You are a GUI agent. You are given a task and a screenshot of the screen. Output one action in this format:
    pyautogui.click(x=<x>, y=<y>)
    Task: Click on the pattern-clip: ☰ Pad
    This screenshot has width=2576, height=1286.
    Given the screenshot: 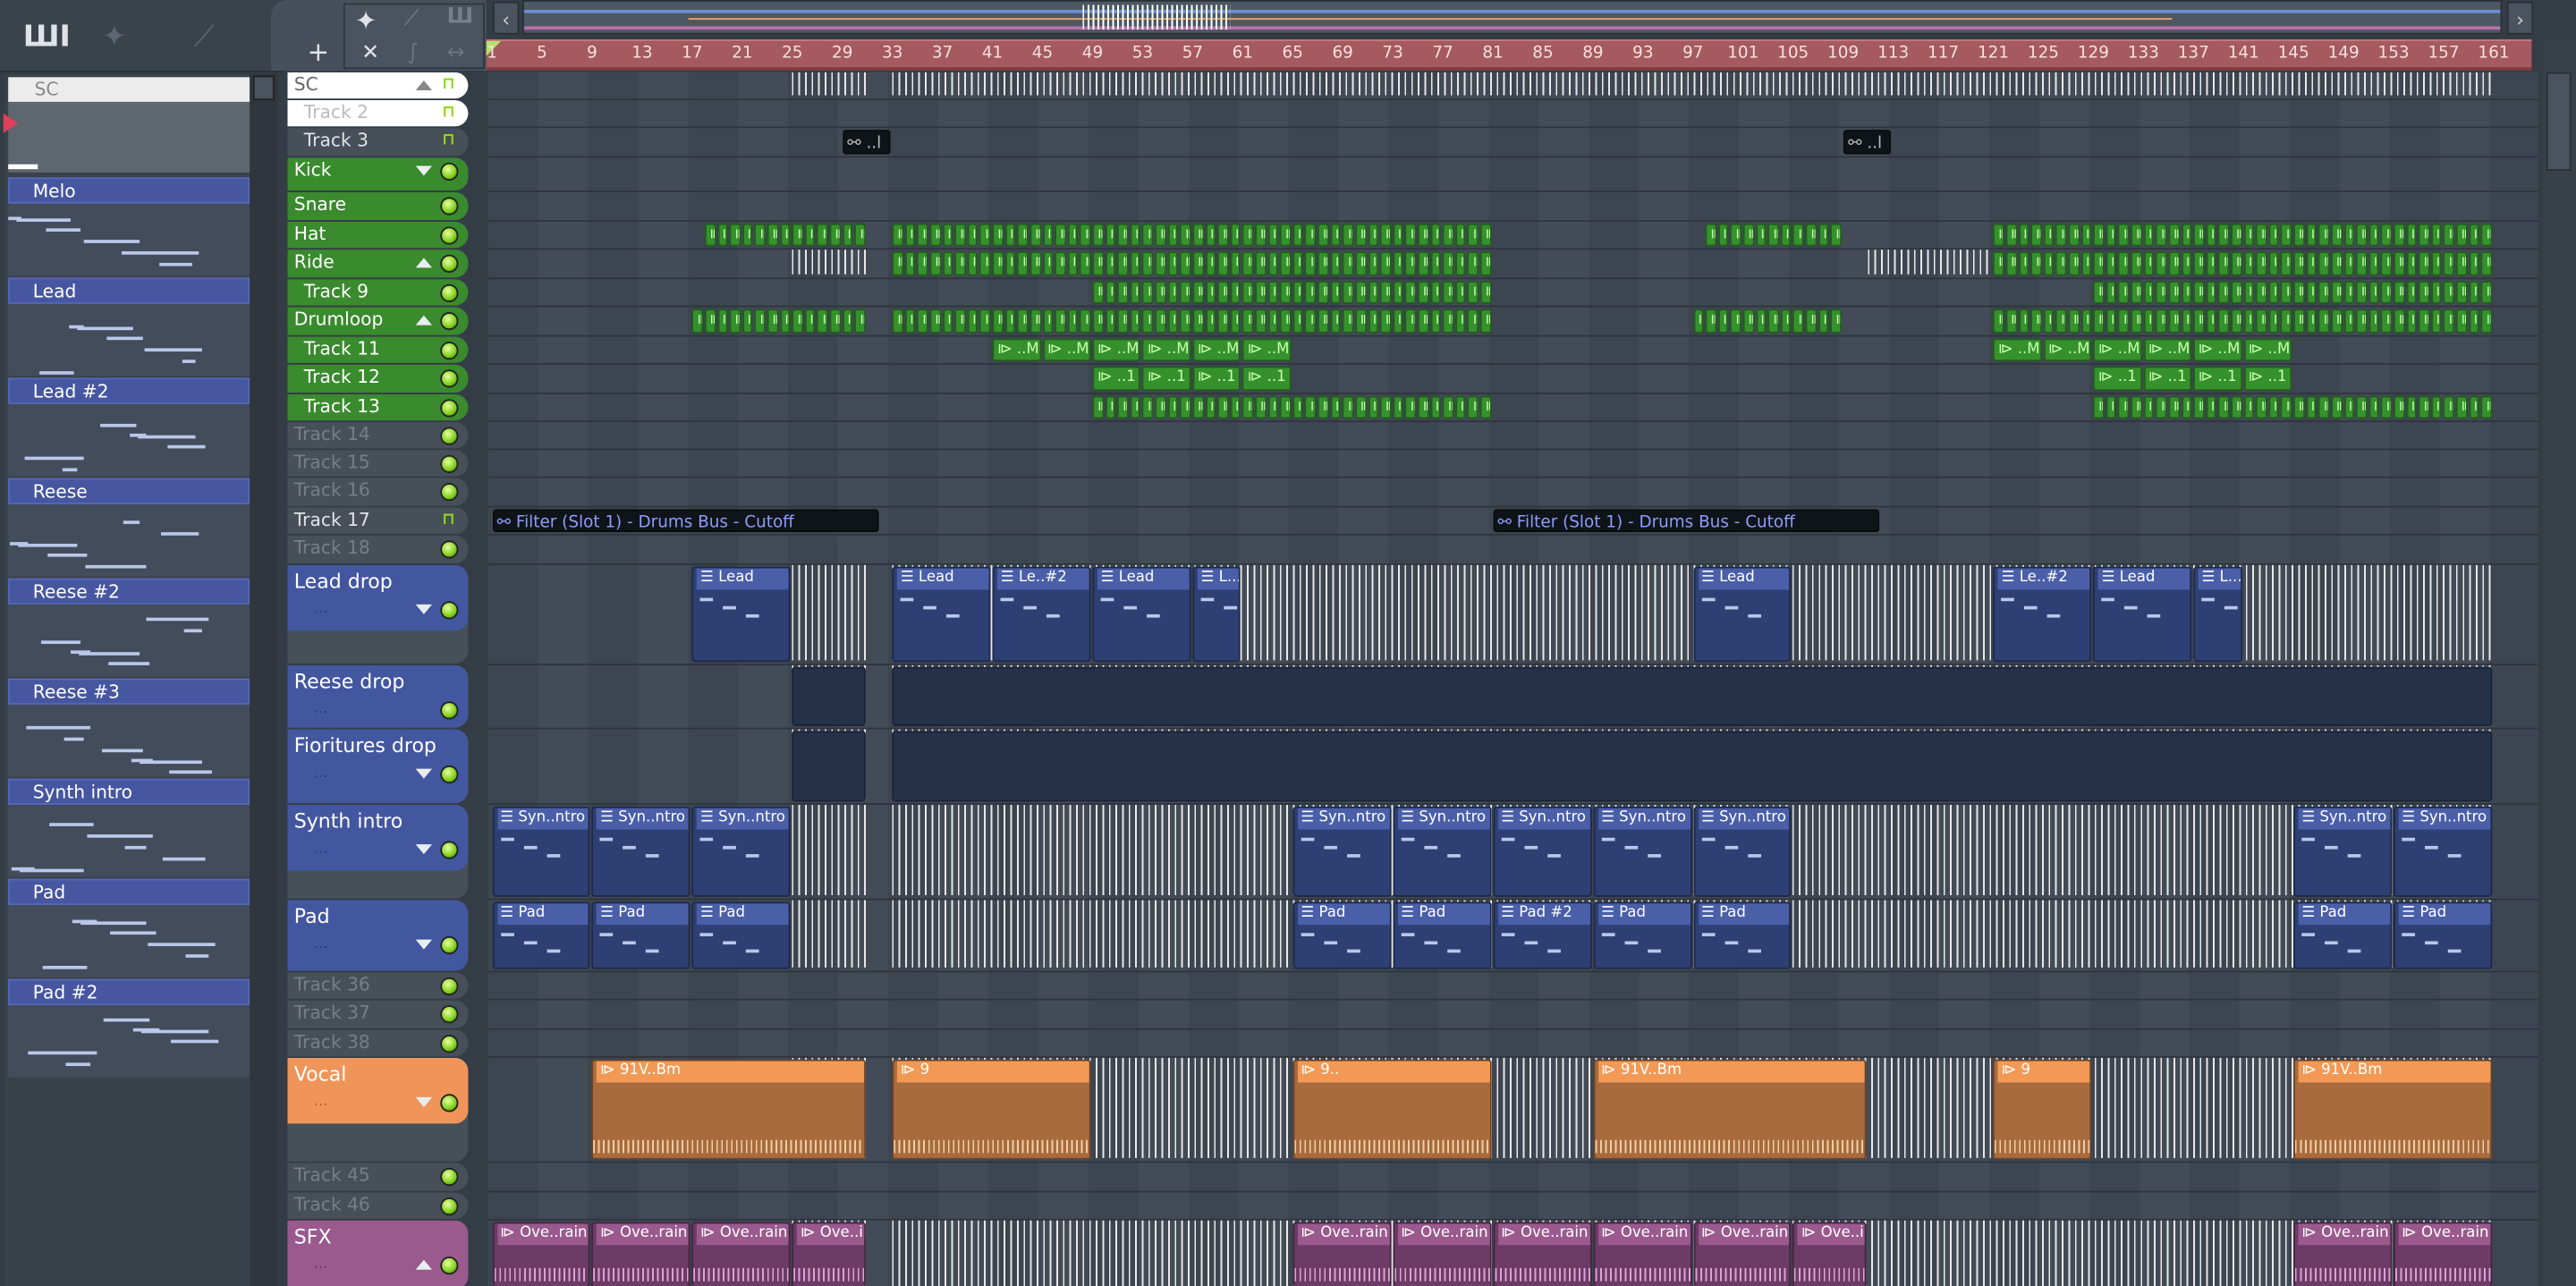 What is the action you would take?
    pyautogui.click(x=1742, y=935)
    